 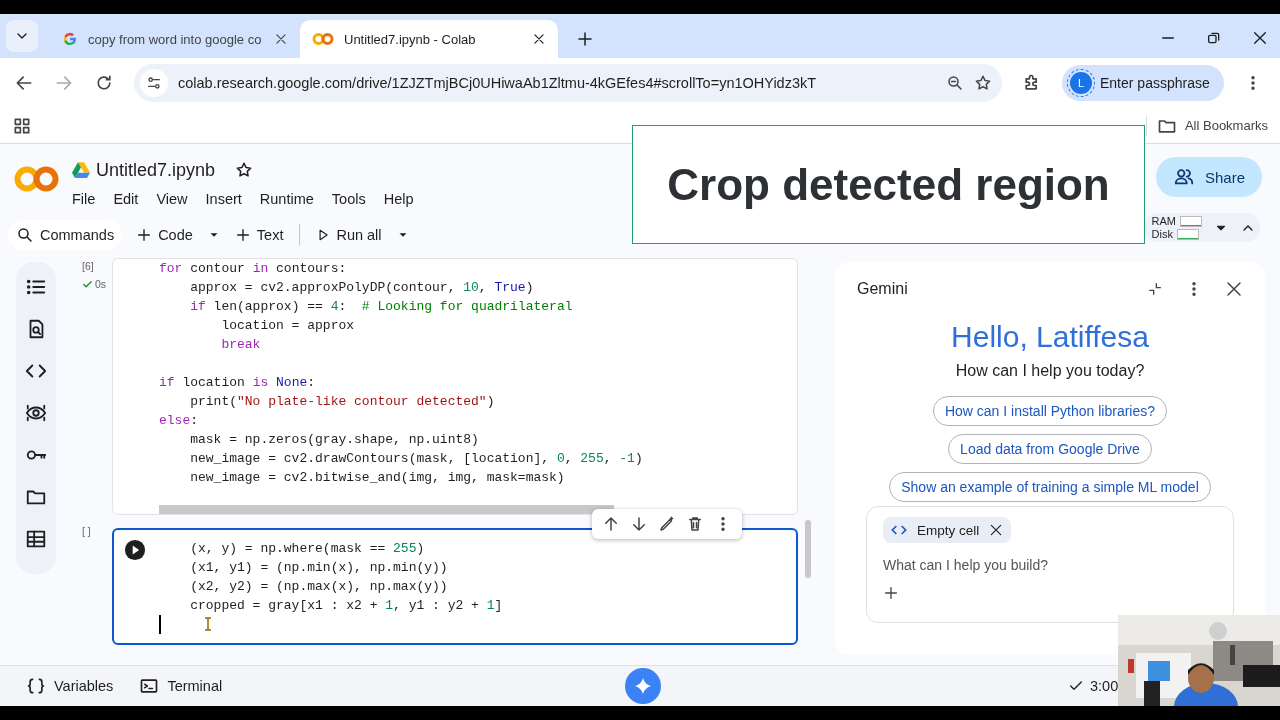 I want to click on code-line: new_image = cv2.bitwise_and(img, img, mask=mask), so click(x=377, y=478).